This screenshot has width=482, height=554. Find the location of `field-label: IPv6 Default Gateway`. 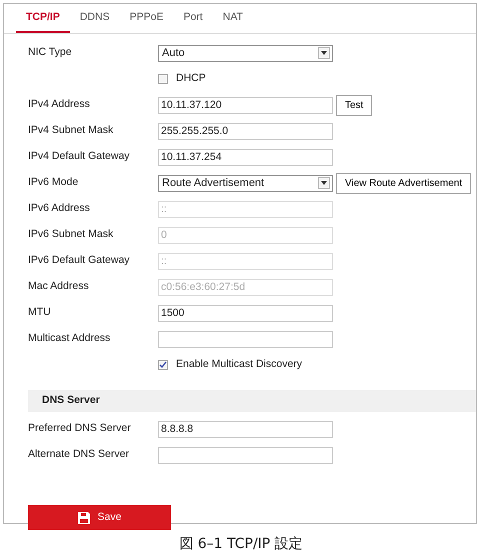

field-label: IPv6 Default Gateway is located at coordinates (79, 260).